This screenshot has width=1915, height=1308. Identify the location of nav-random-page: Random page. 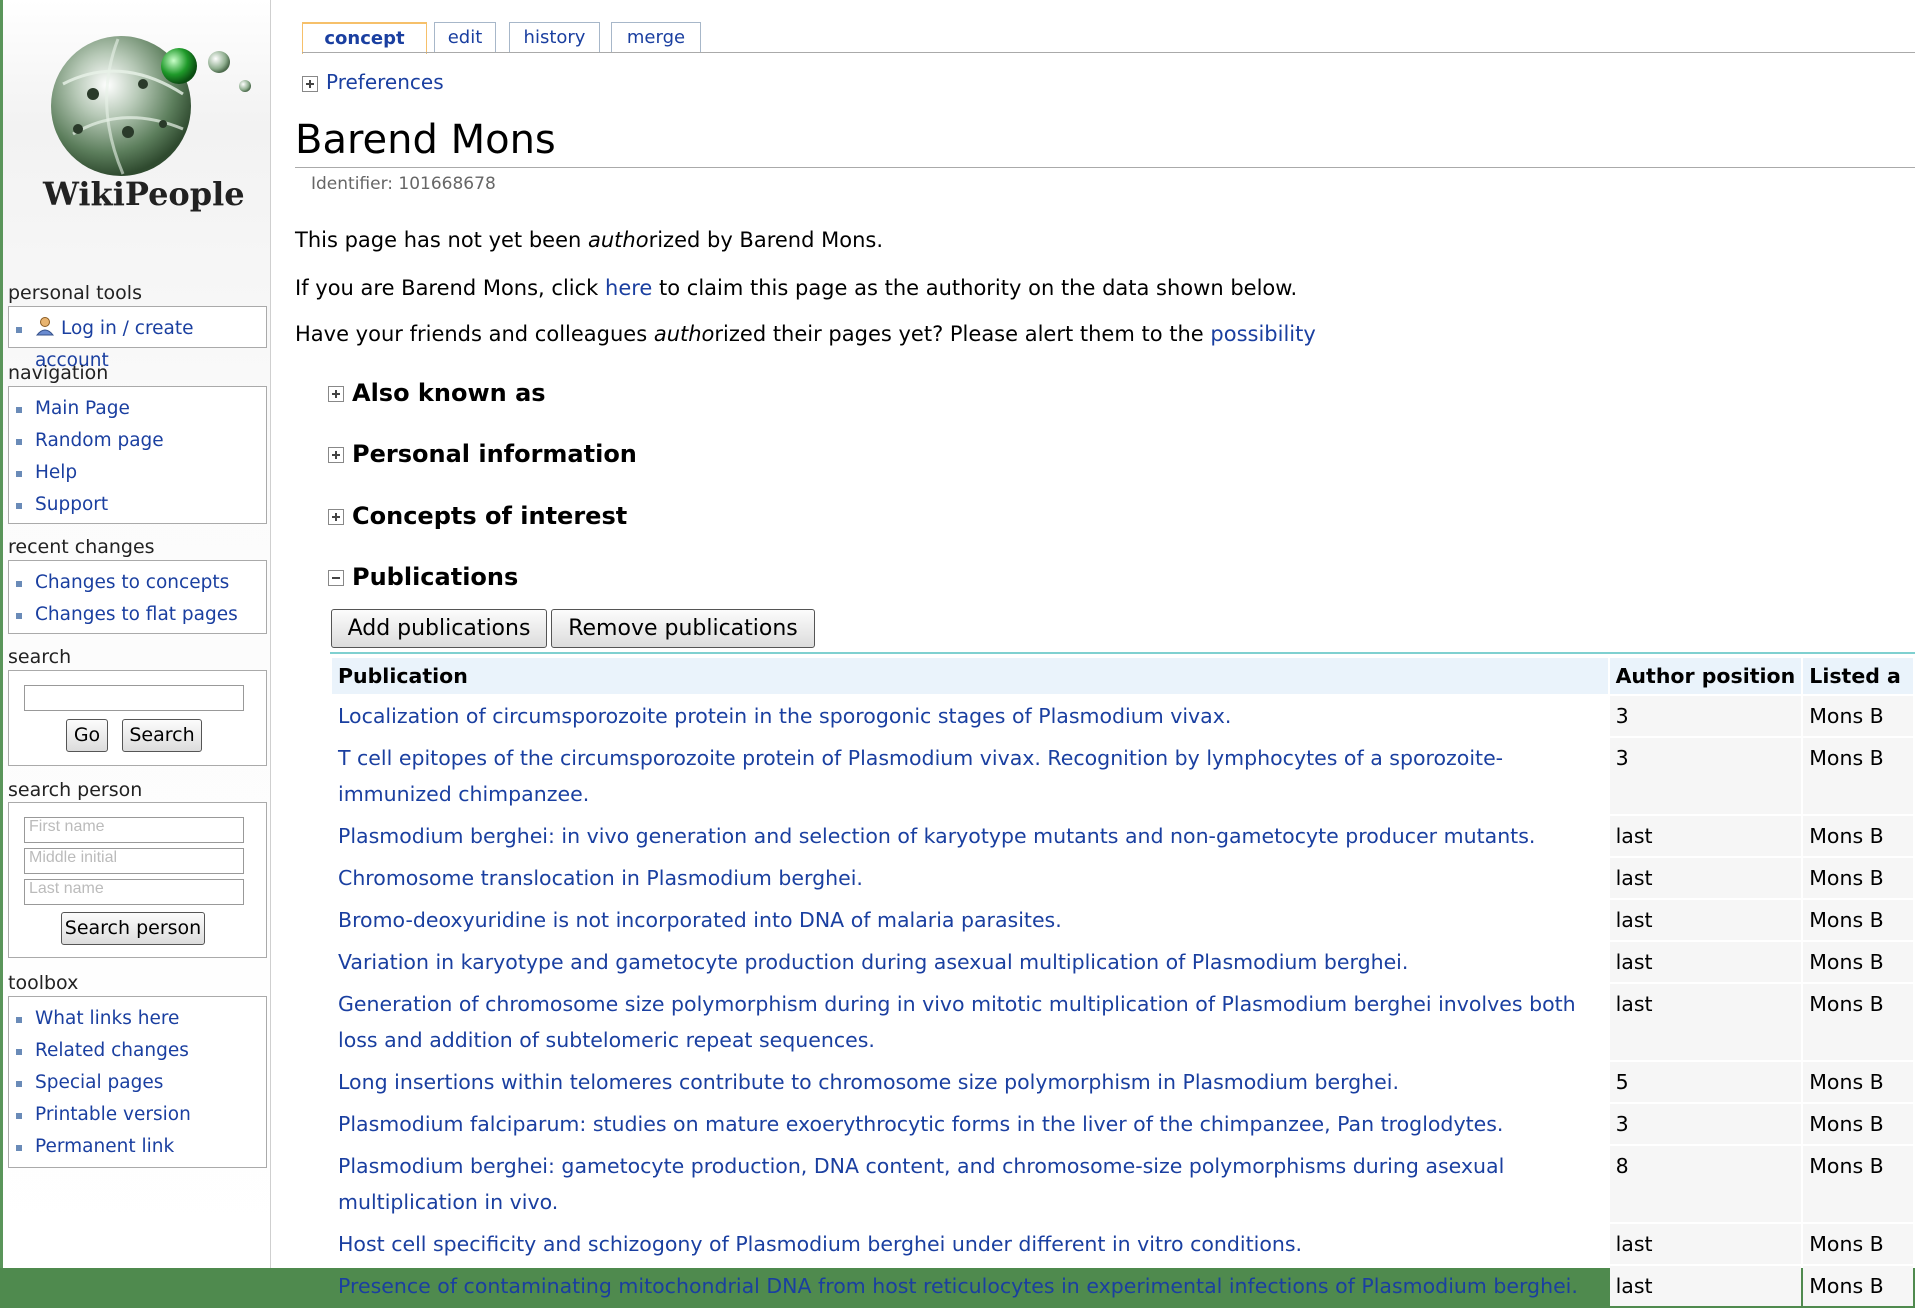
(139, 441).